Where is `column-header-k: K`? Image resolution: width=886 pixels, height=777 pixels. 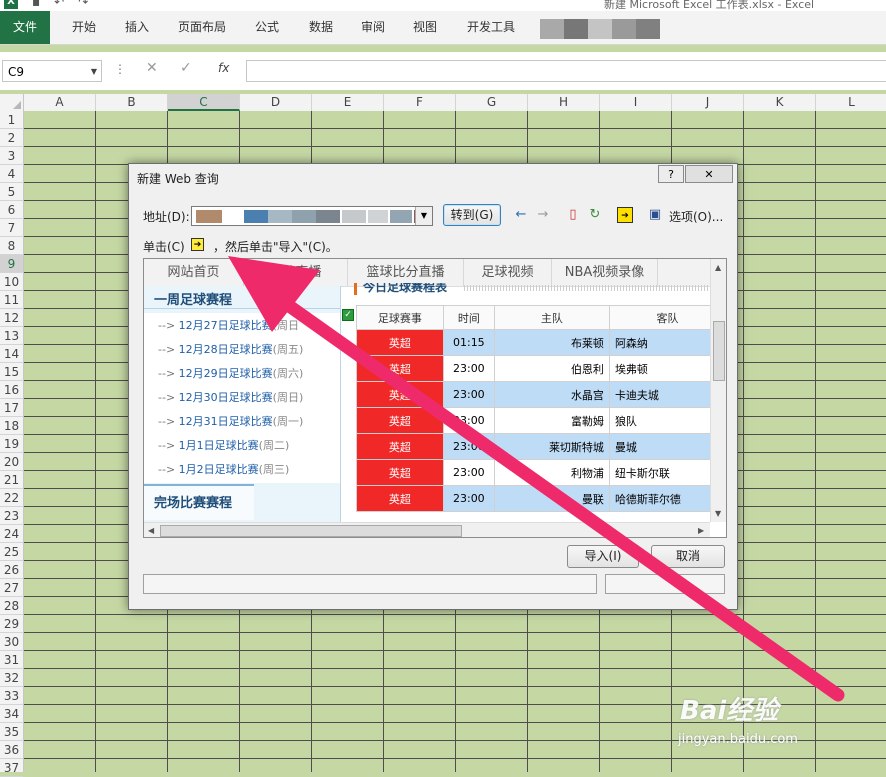
column-header-k: K is located at coordinates (780, 102).